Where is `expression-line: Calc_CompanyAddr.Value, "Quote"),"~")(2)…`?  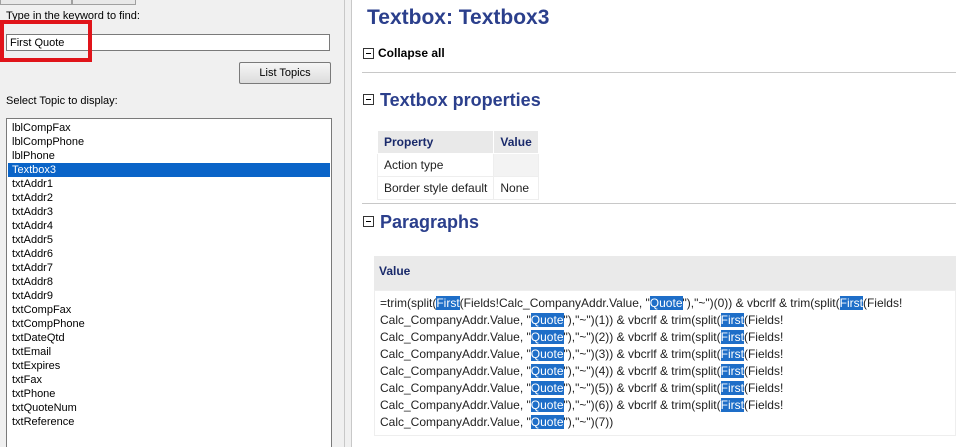 expression-line: Calc_CompanyAddr.Value, "Quote"),"~")(2)… is located at coordinates (665, 337).